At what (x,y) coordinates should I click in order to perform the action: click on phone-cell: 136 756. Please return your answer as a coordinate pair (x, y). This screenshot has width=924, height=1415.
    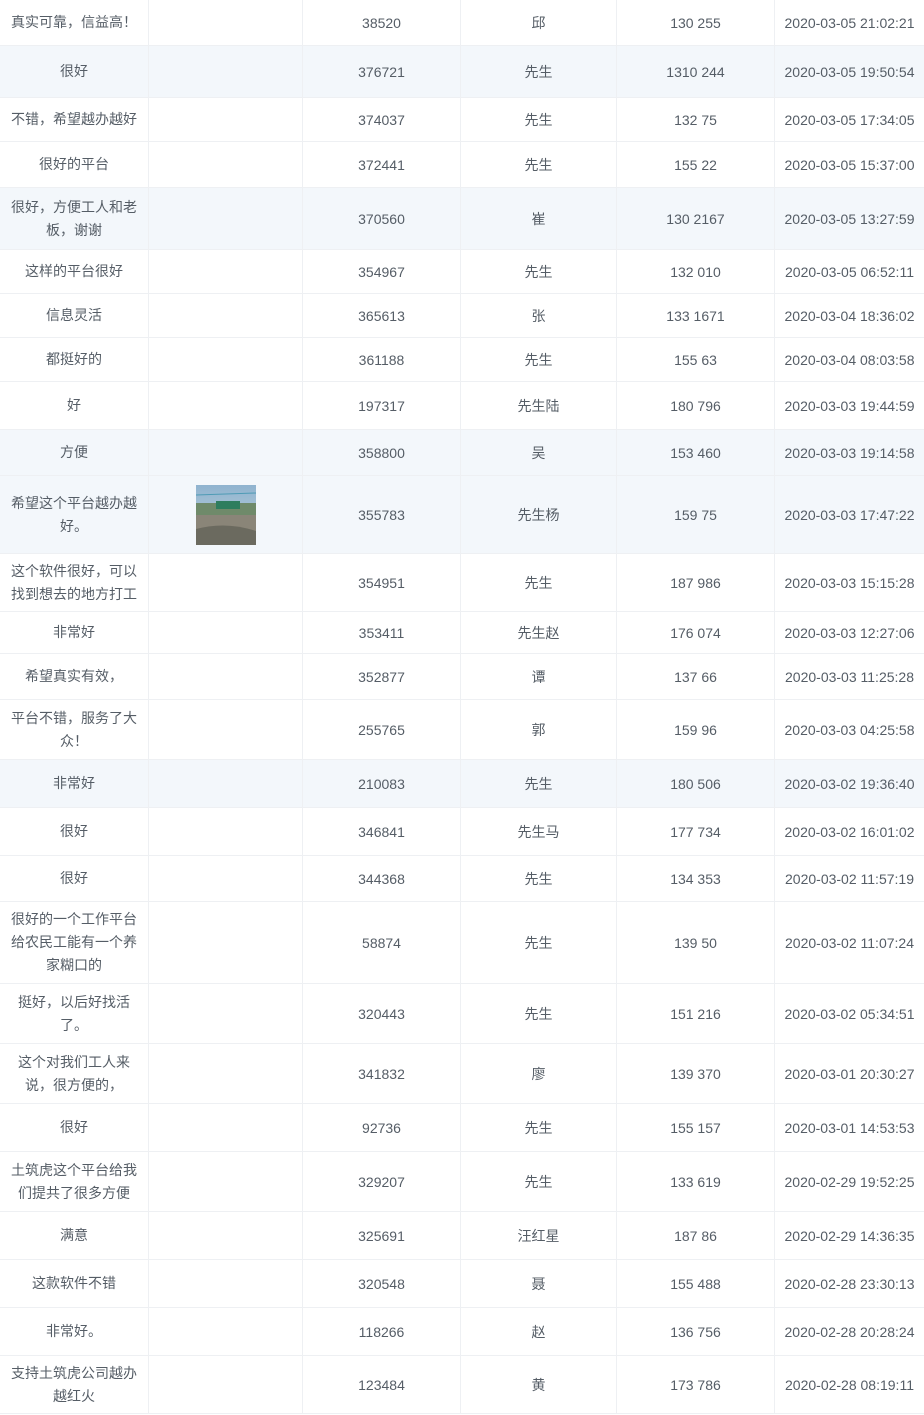
    Looking at the image, I should click on (695, 1331).